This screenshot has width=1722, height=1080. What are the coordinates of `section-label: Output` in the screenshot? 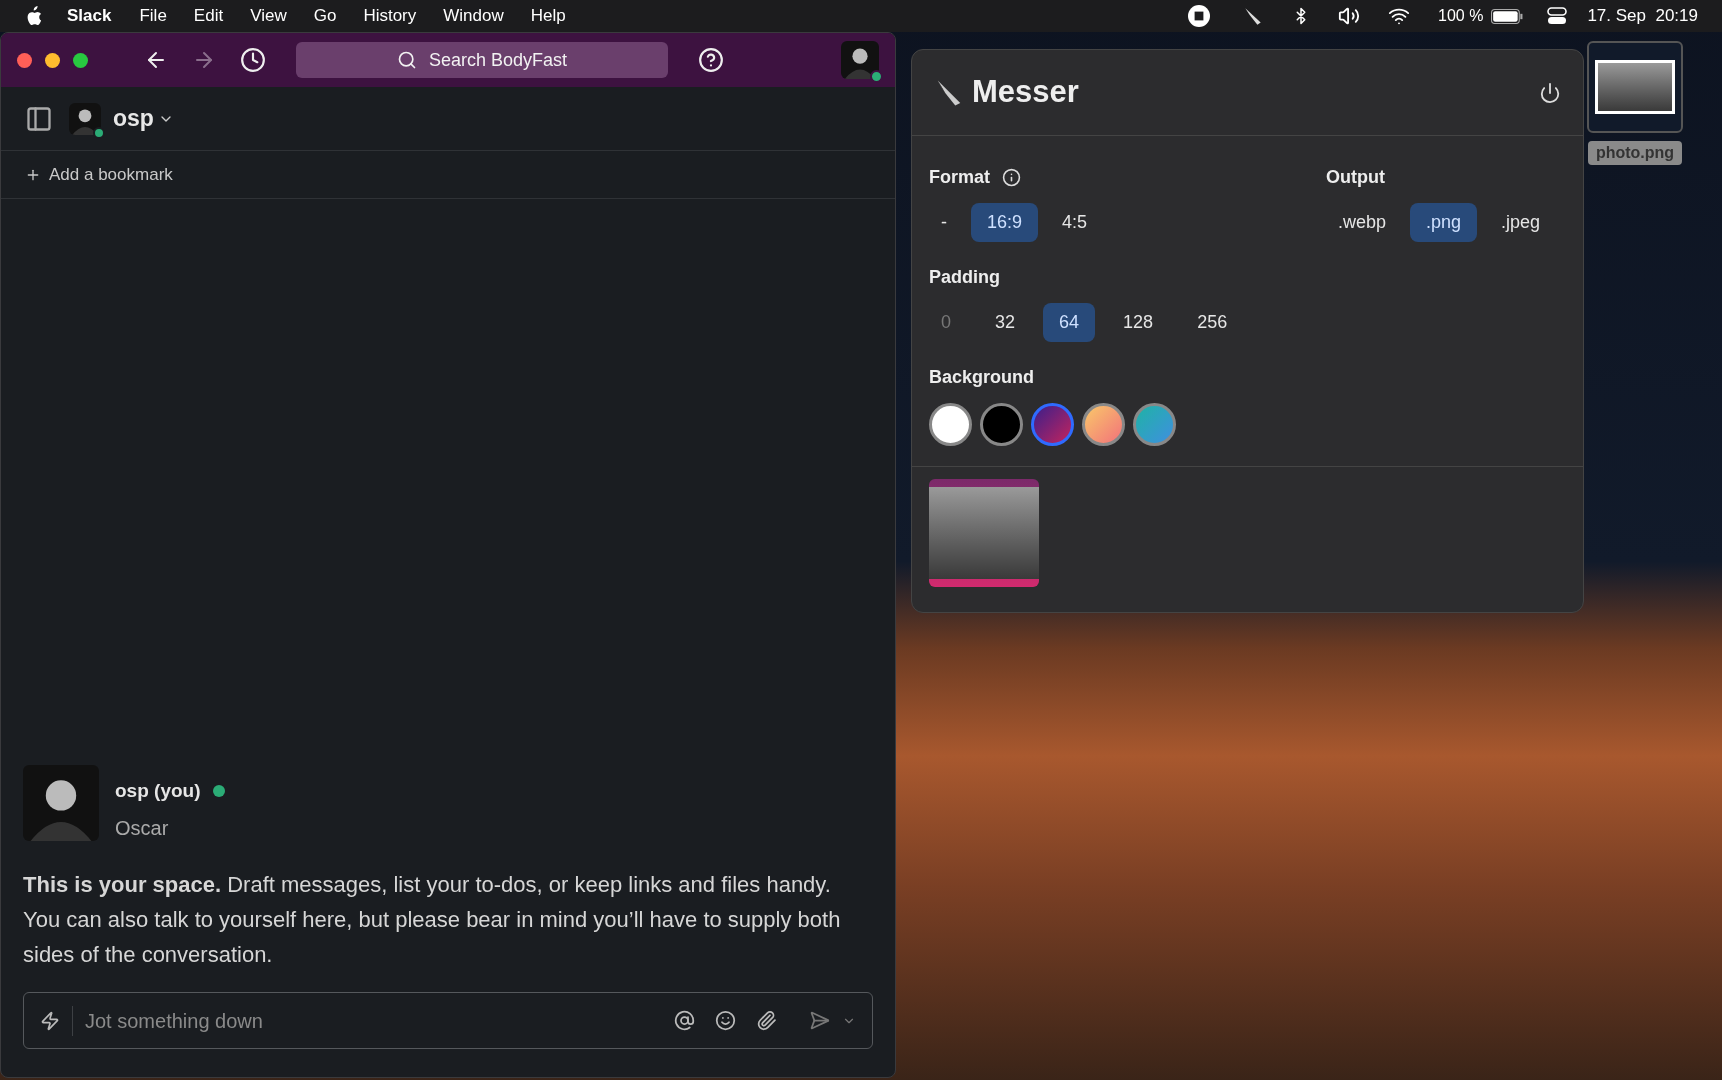 It's located at (1356, 177).